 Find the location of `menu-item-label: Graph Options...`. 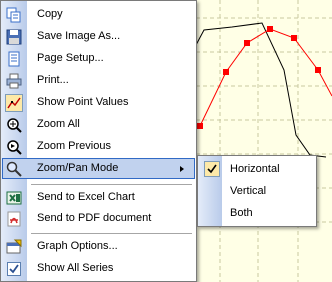

menu-item-label: Graph Options... is located at coordinates (77, 246).